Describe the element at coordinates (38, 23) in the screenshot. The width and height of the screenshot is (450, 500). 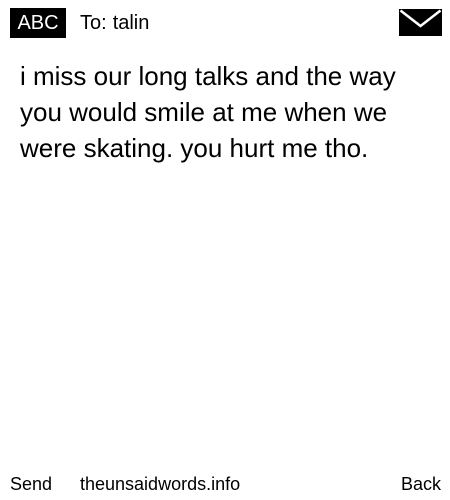
I see `input-mode-badge: ABC` at that location.